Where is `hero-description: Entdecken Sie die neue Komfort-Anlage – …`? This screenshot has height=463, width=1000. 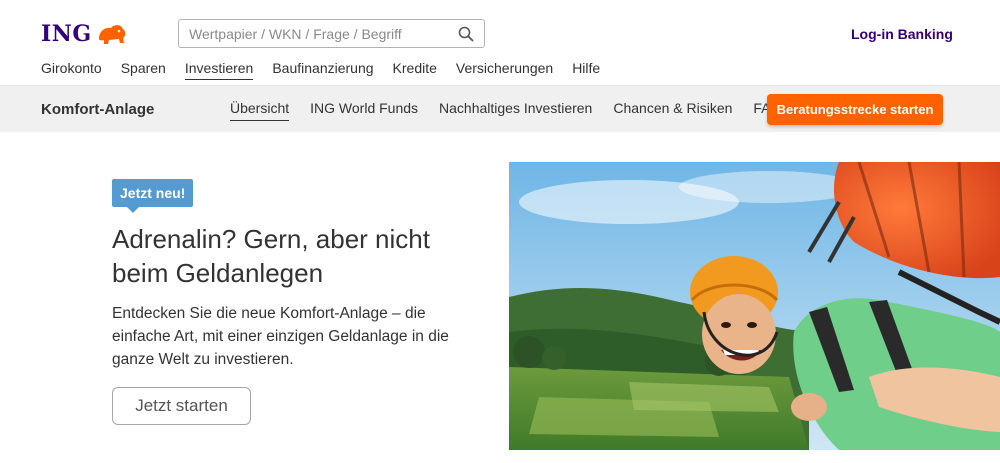
hero-description: Entdecken Sie die neue Komfort-Anlage – … is located at coordinates (280, 336).